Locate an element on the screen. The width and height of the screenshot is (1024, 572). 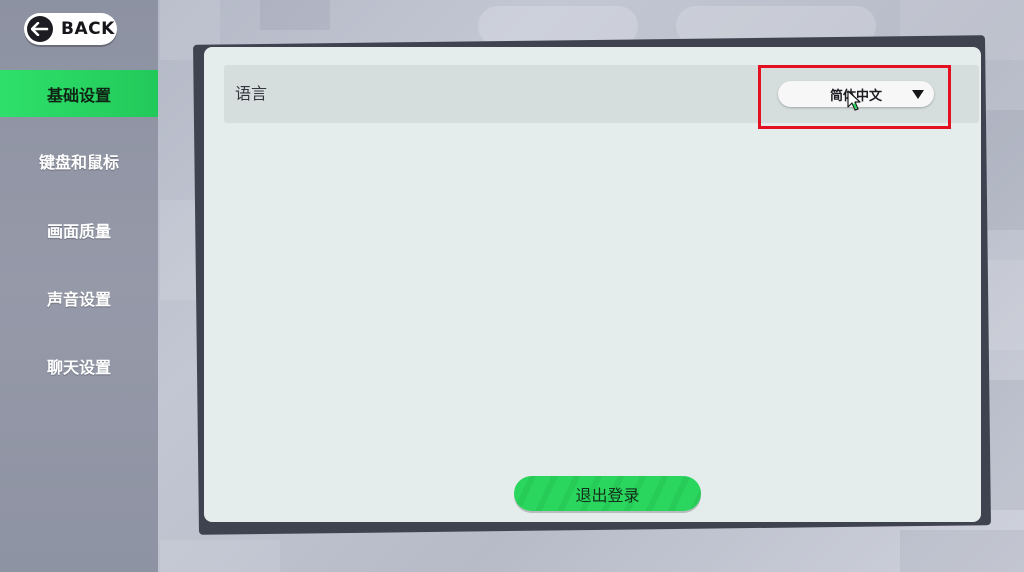
sidebar-item-label: 键盘和鼠标 is located at coordinates (78, 162).